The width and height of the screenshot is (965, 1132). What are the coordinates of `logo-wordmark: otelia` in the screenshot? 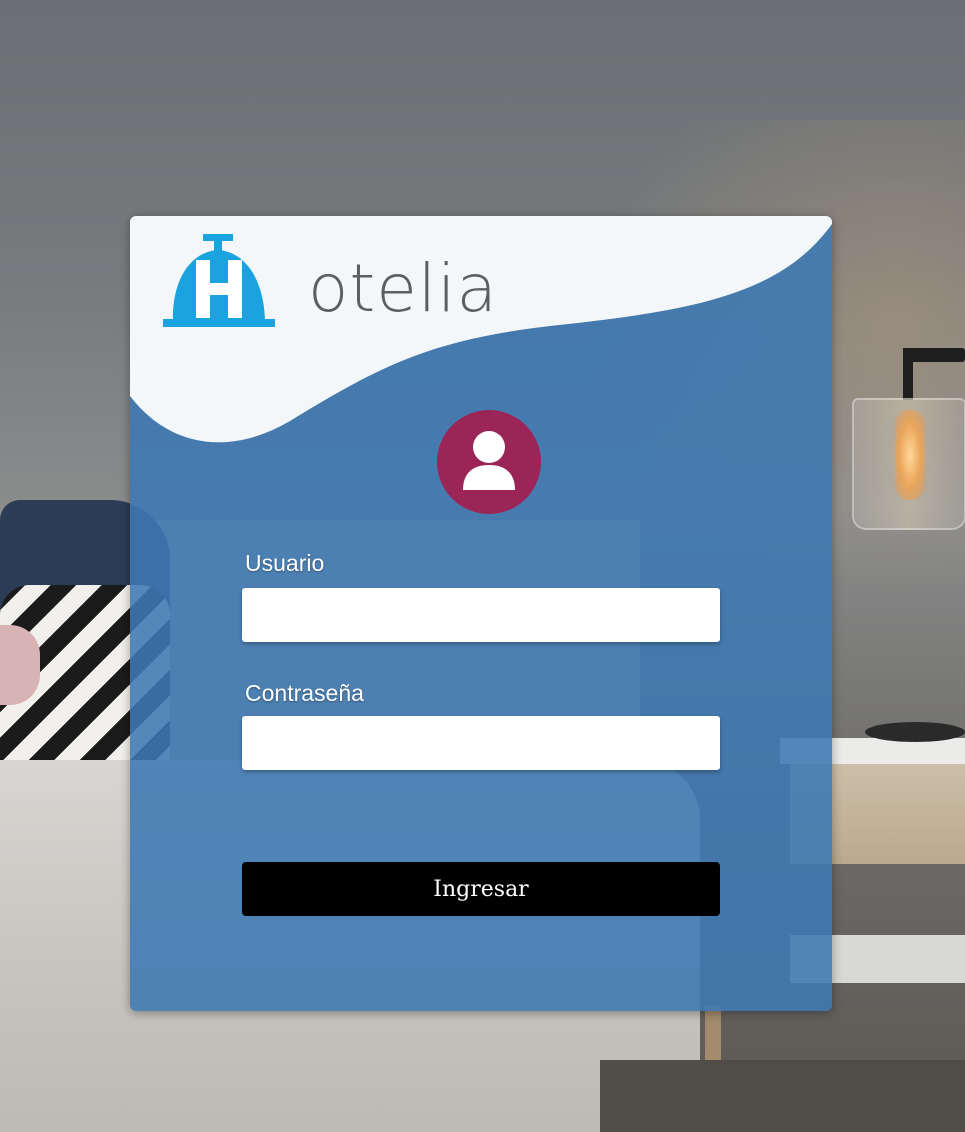 It's located at (403, 288).